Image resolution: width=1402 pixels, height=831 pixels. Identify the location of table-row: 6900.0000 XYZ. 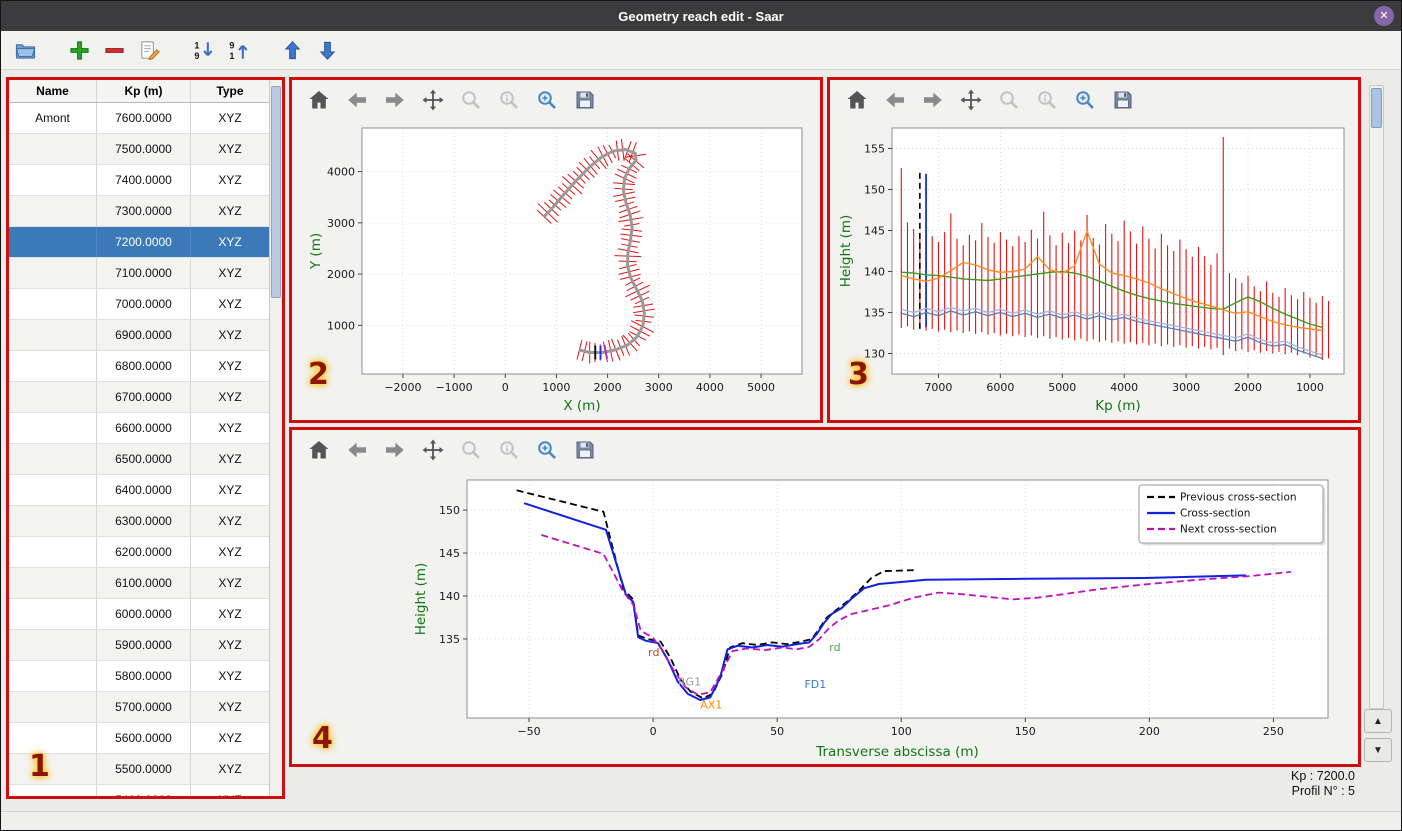
(139, 335).